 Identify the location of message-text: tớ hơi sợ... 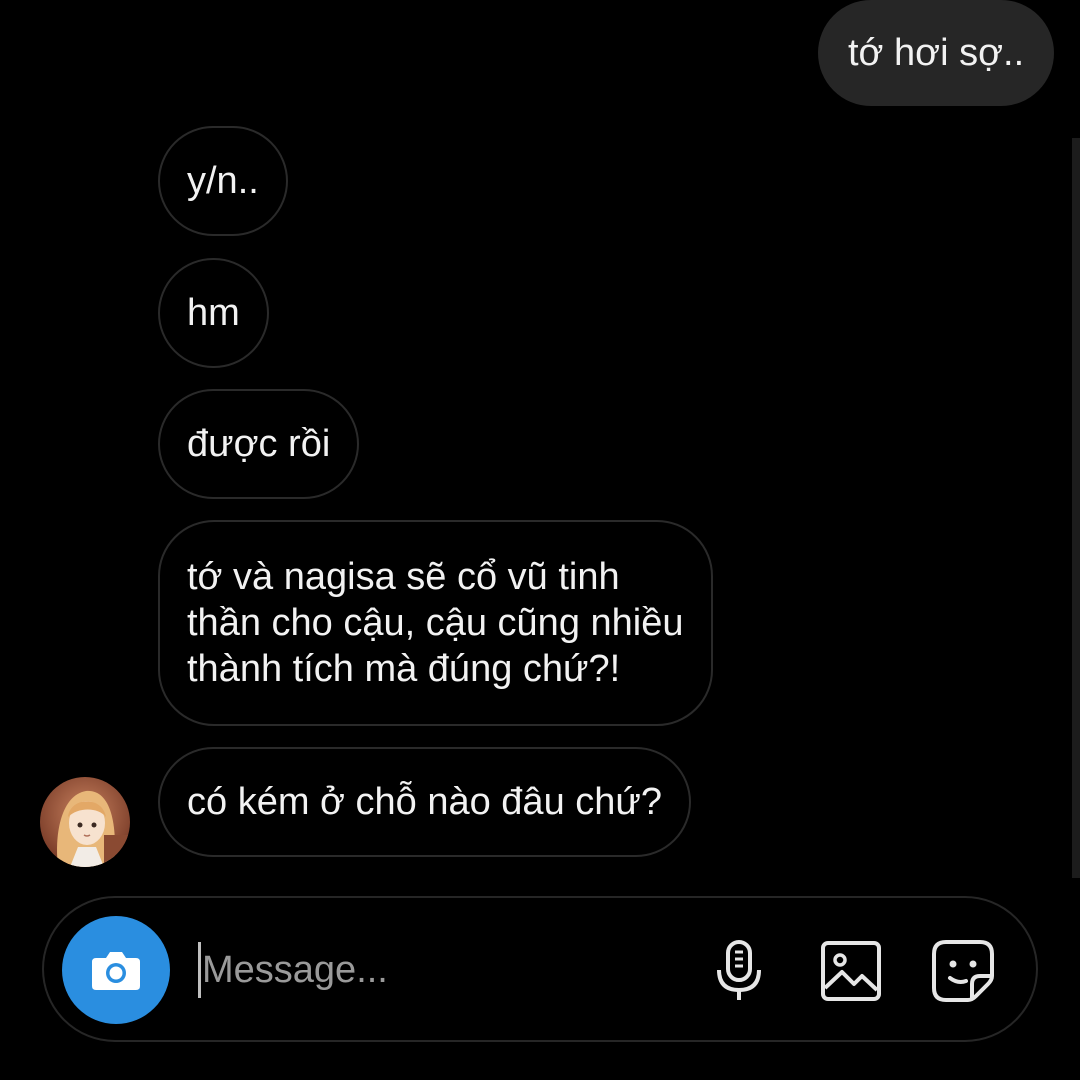
(936, 53).